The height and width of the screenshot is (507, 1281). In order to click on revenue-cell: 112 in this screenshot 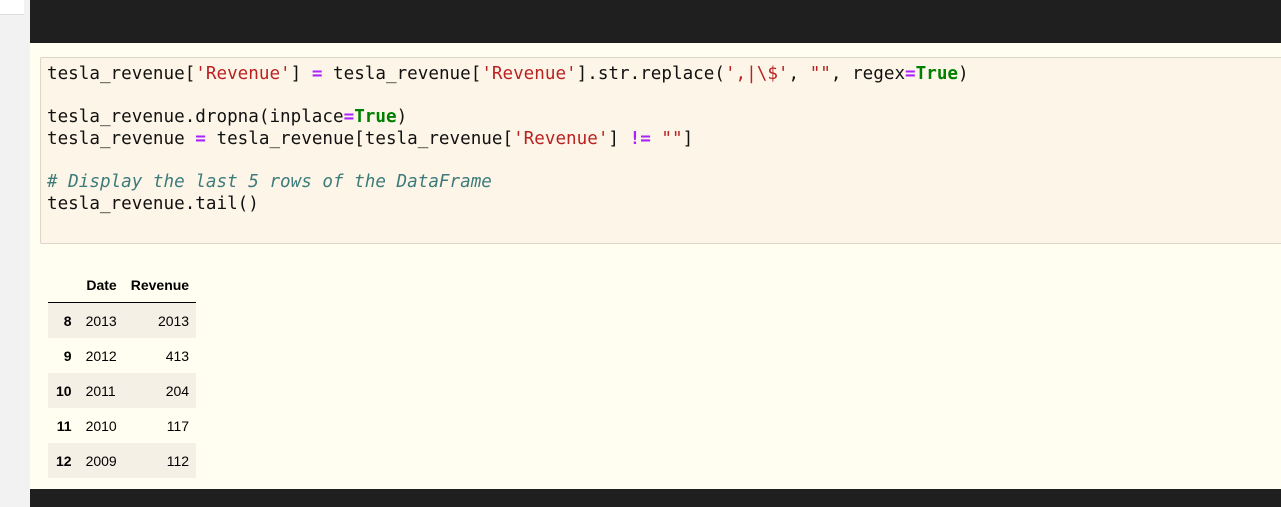, I will do `click(178, 460)`.